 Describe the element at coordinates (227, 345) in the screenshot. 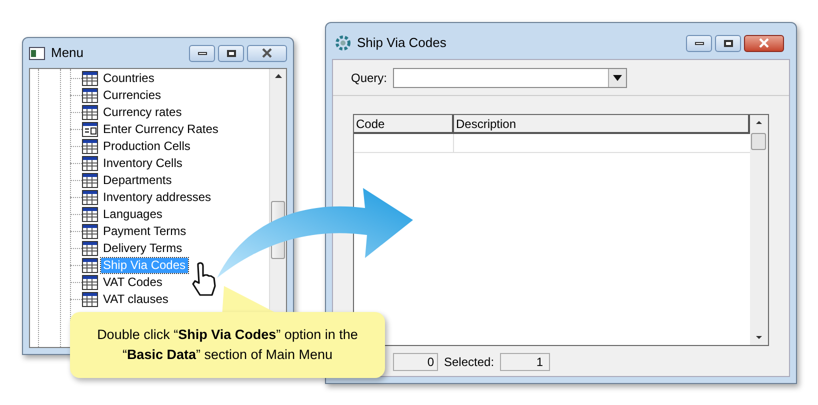

I see `callout-text: Double click “Ship Via Codes” option in the “Basic Data” section of Main Menu` at that location.